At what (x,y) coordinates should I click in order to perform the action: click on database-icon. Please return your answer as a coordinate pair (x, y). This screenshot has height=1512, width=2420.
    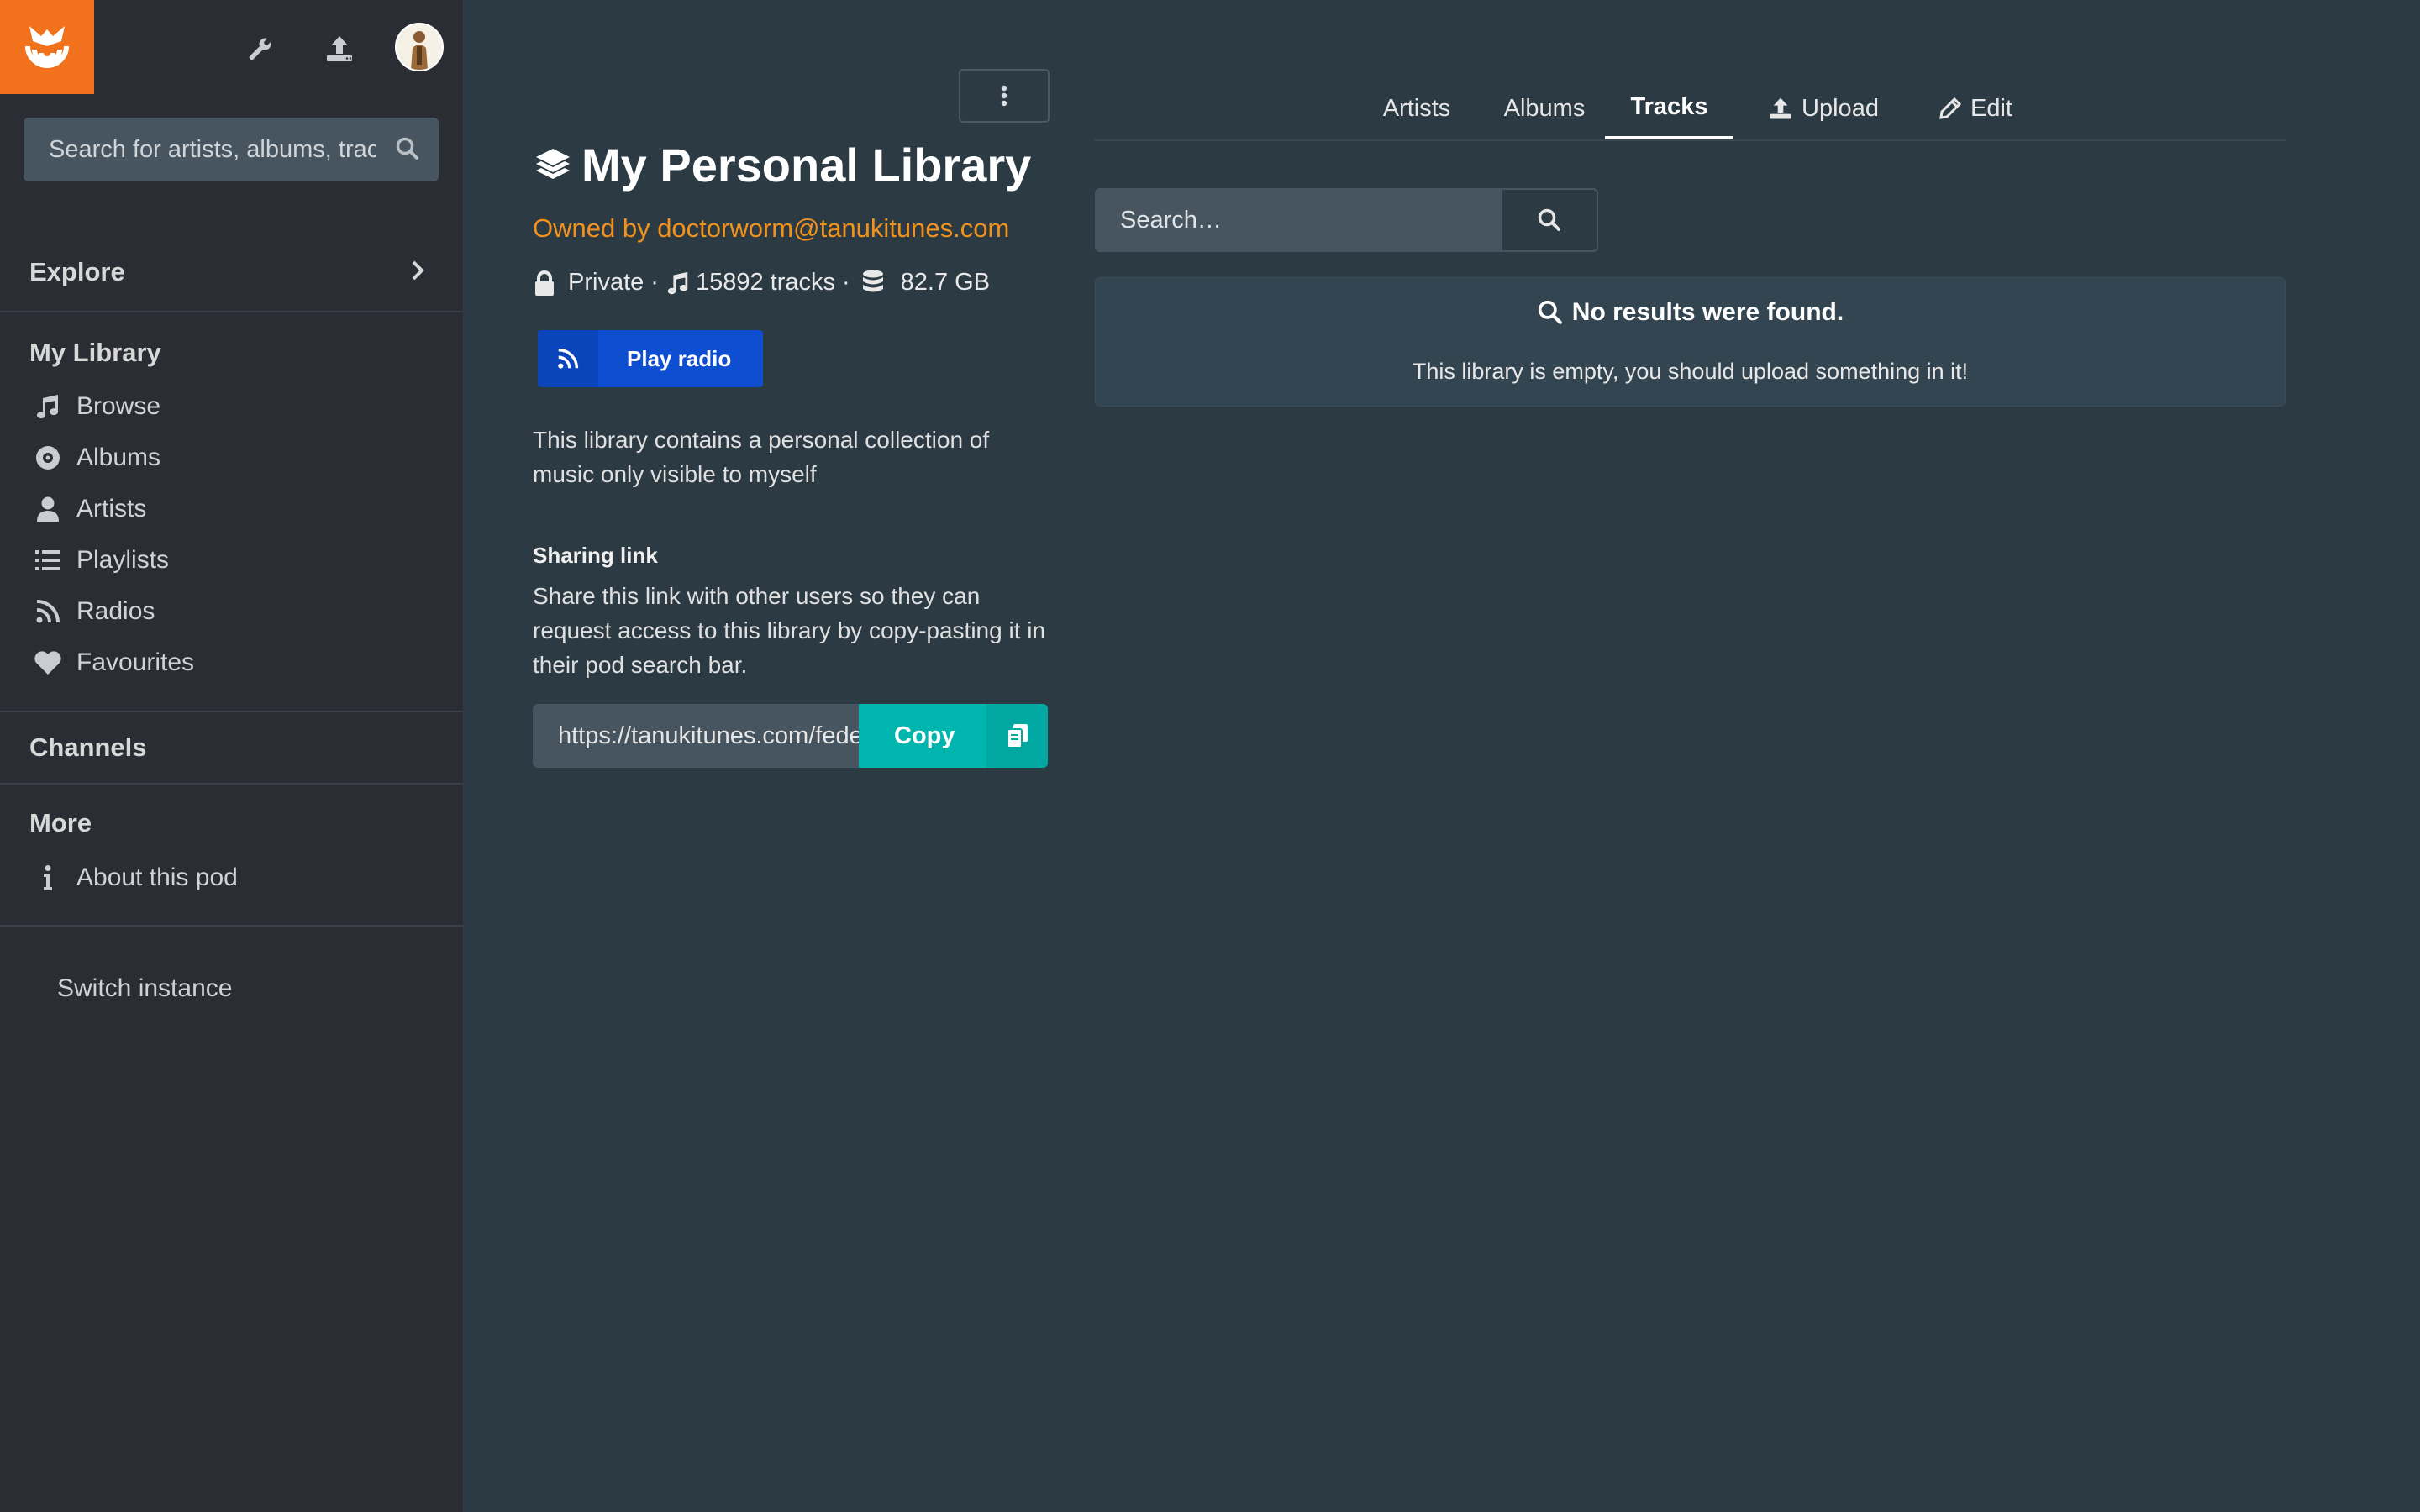
    Looking at the image, I should click on (873, 283).